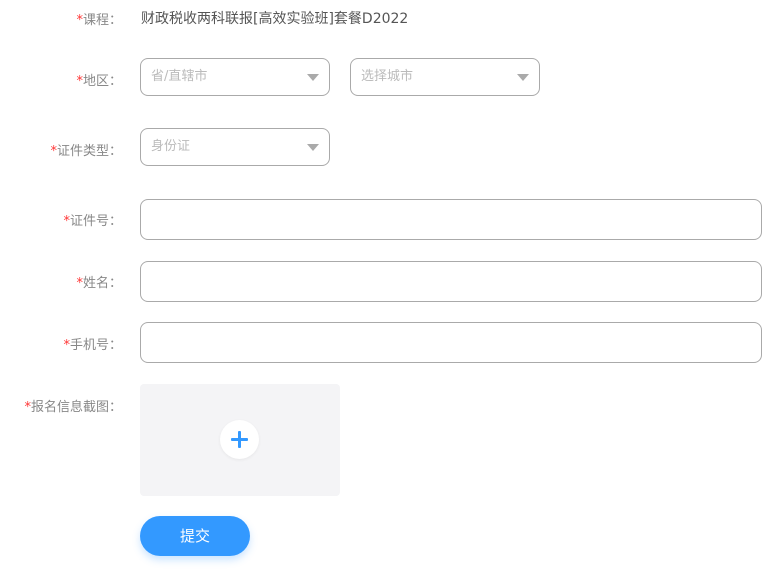  Describe the element at coordinates (445, 77) in the screenshot. I see `city-select: 选择城市` at that location.